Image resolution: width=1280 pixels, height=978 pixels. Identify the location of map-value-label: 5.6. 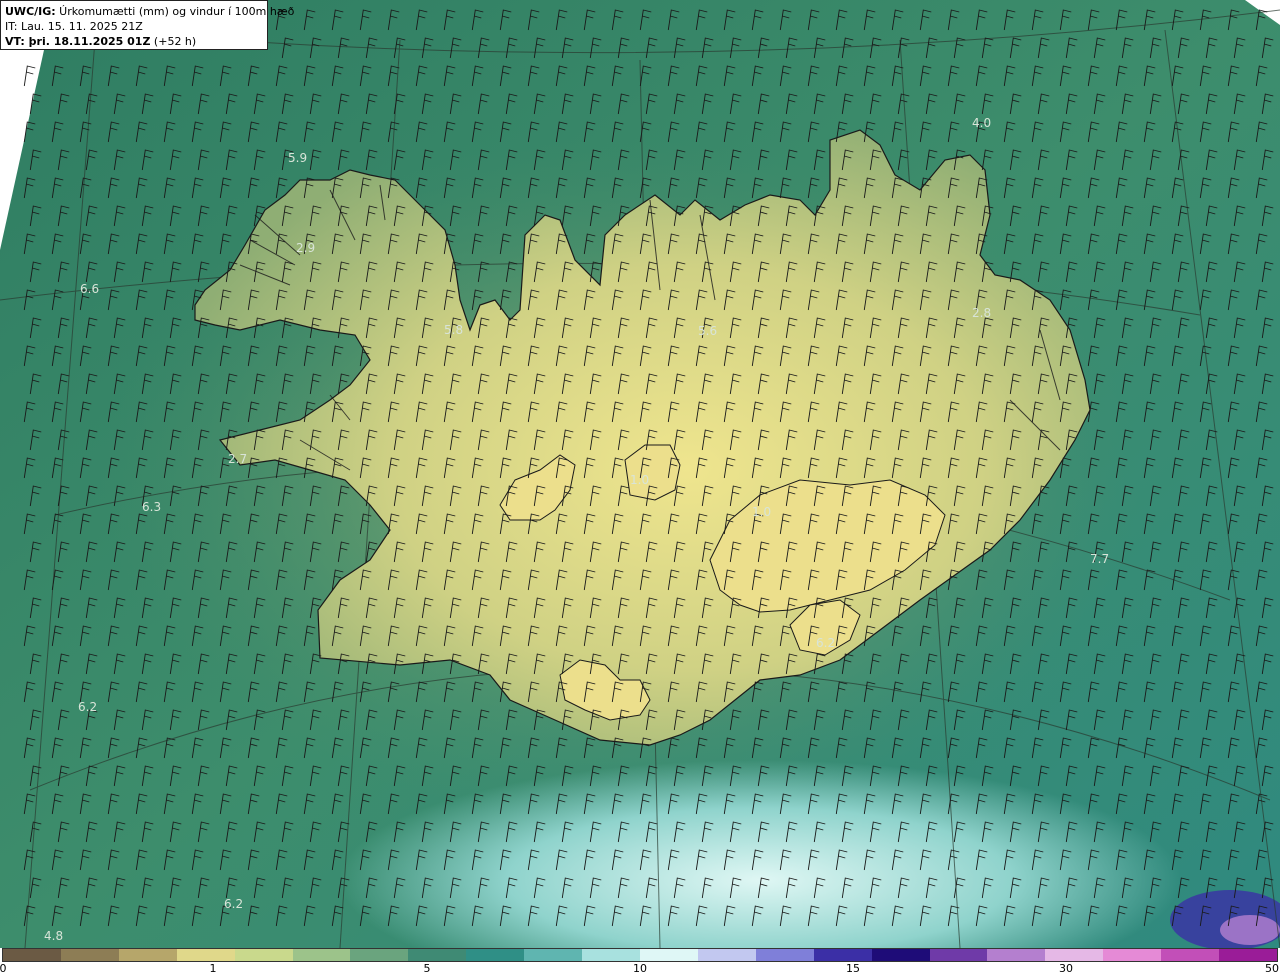
(707, 331).